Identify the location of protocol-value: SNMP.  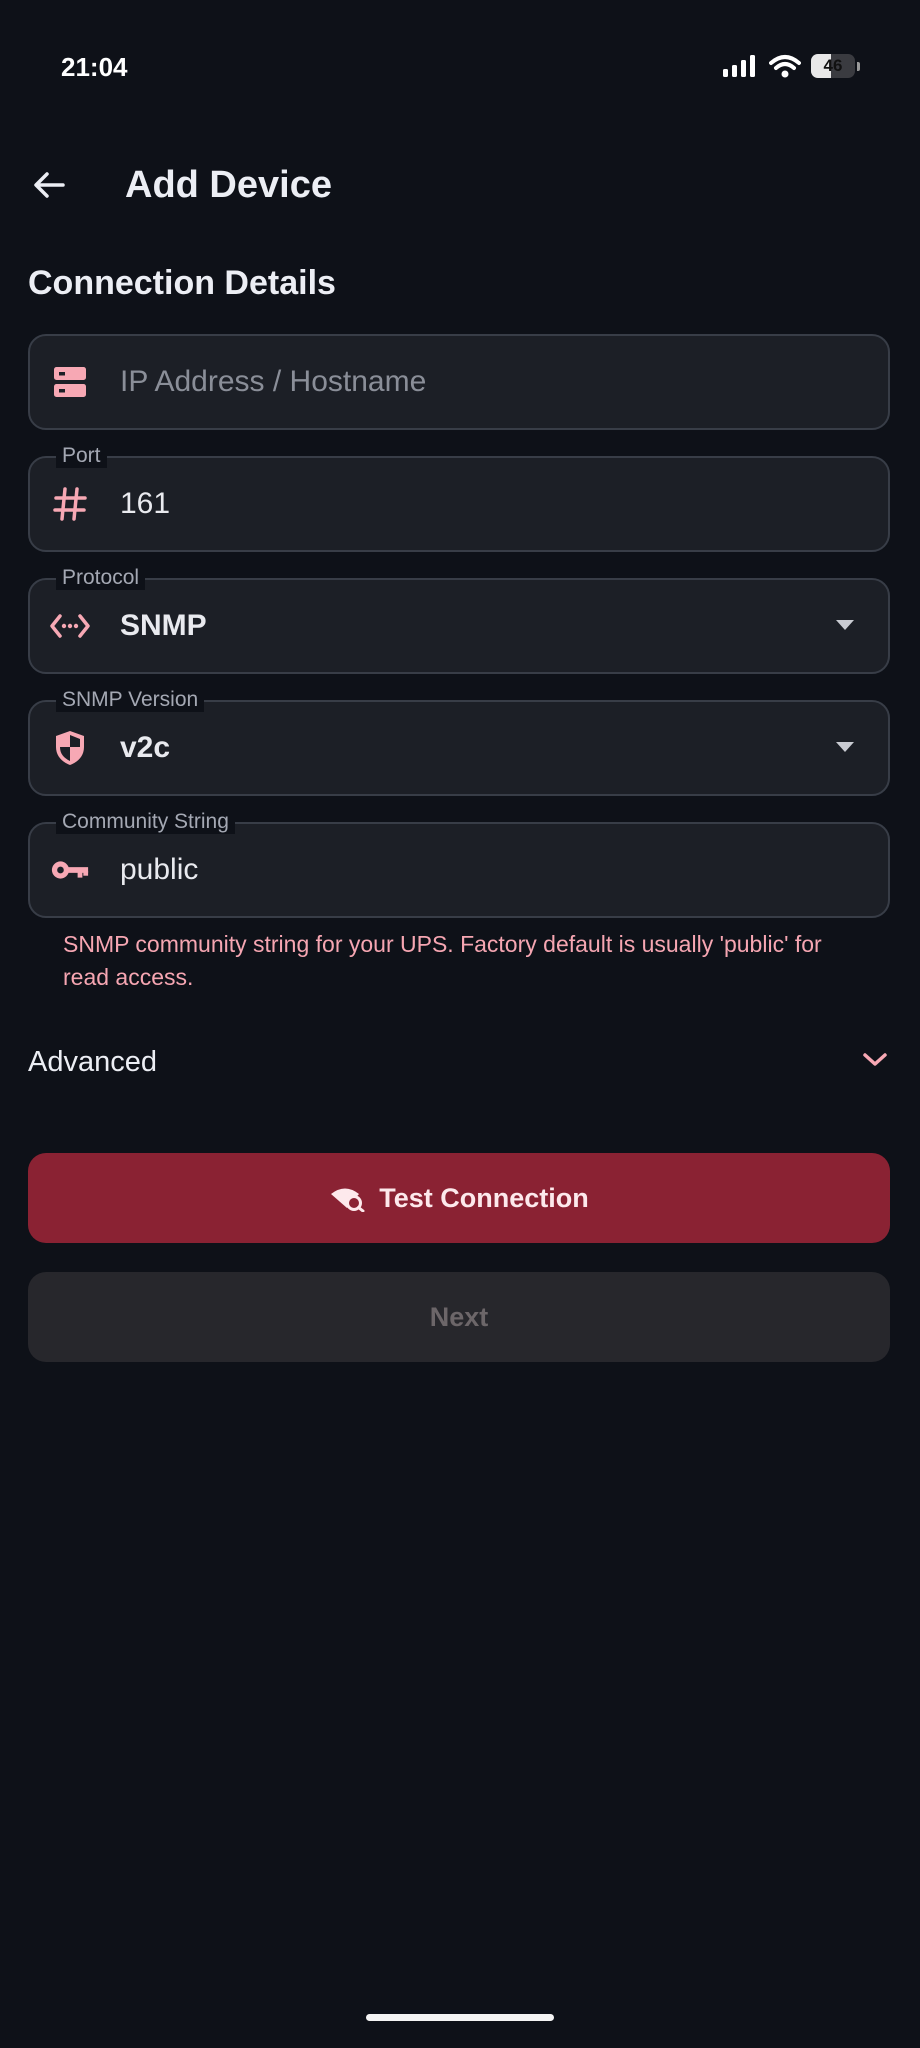
(163, 625).